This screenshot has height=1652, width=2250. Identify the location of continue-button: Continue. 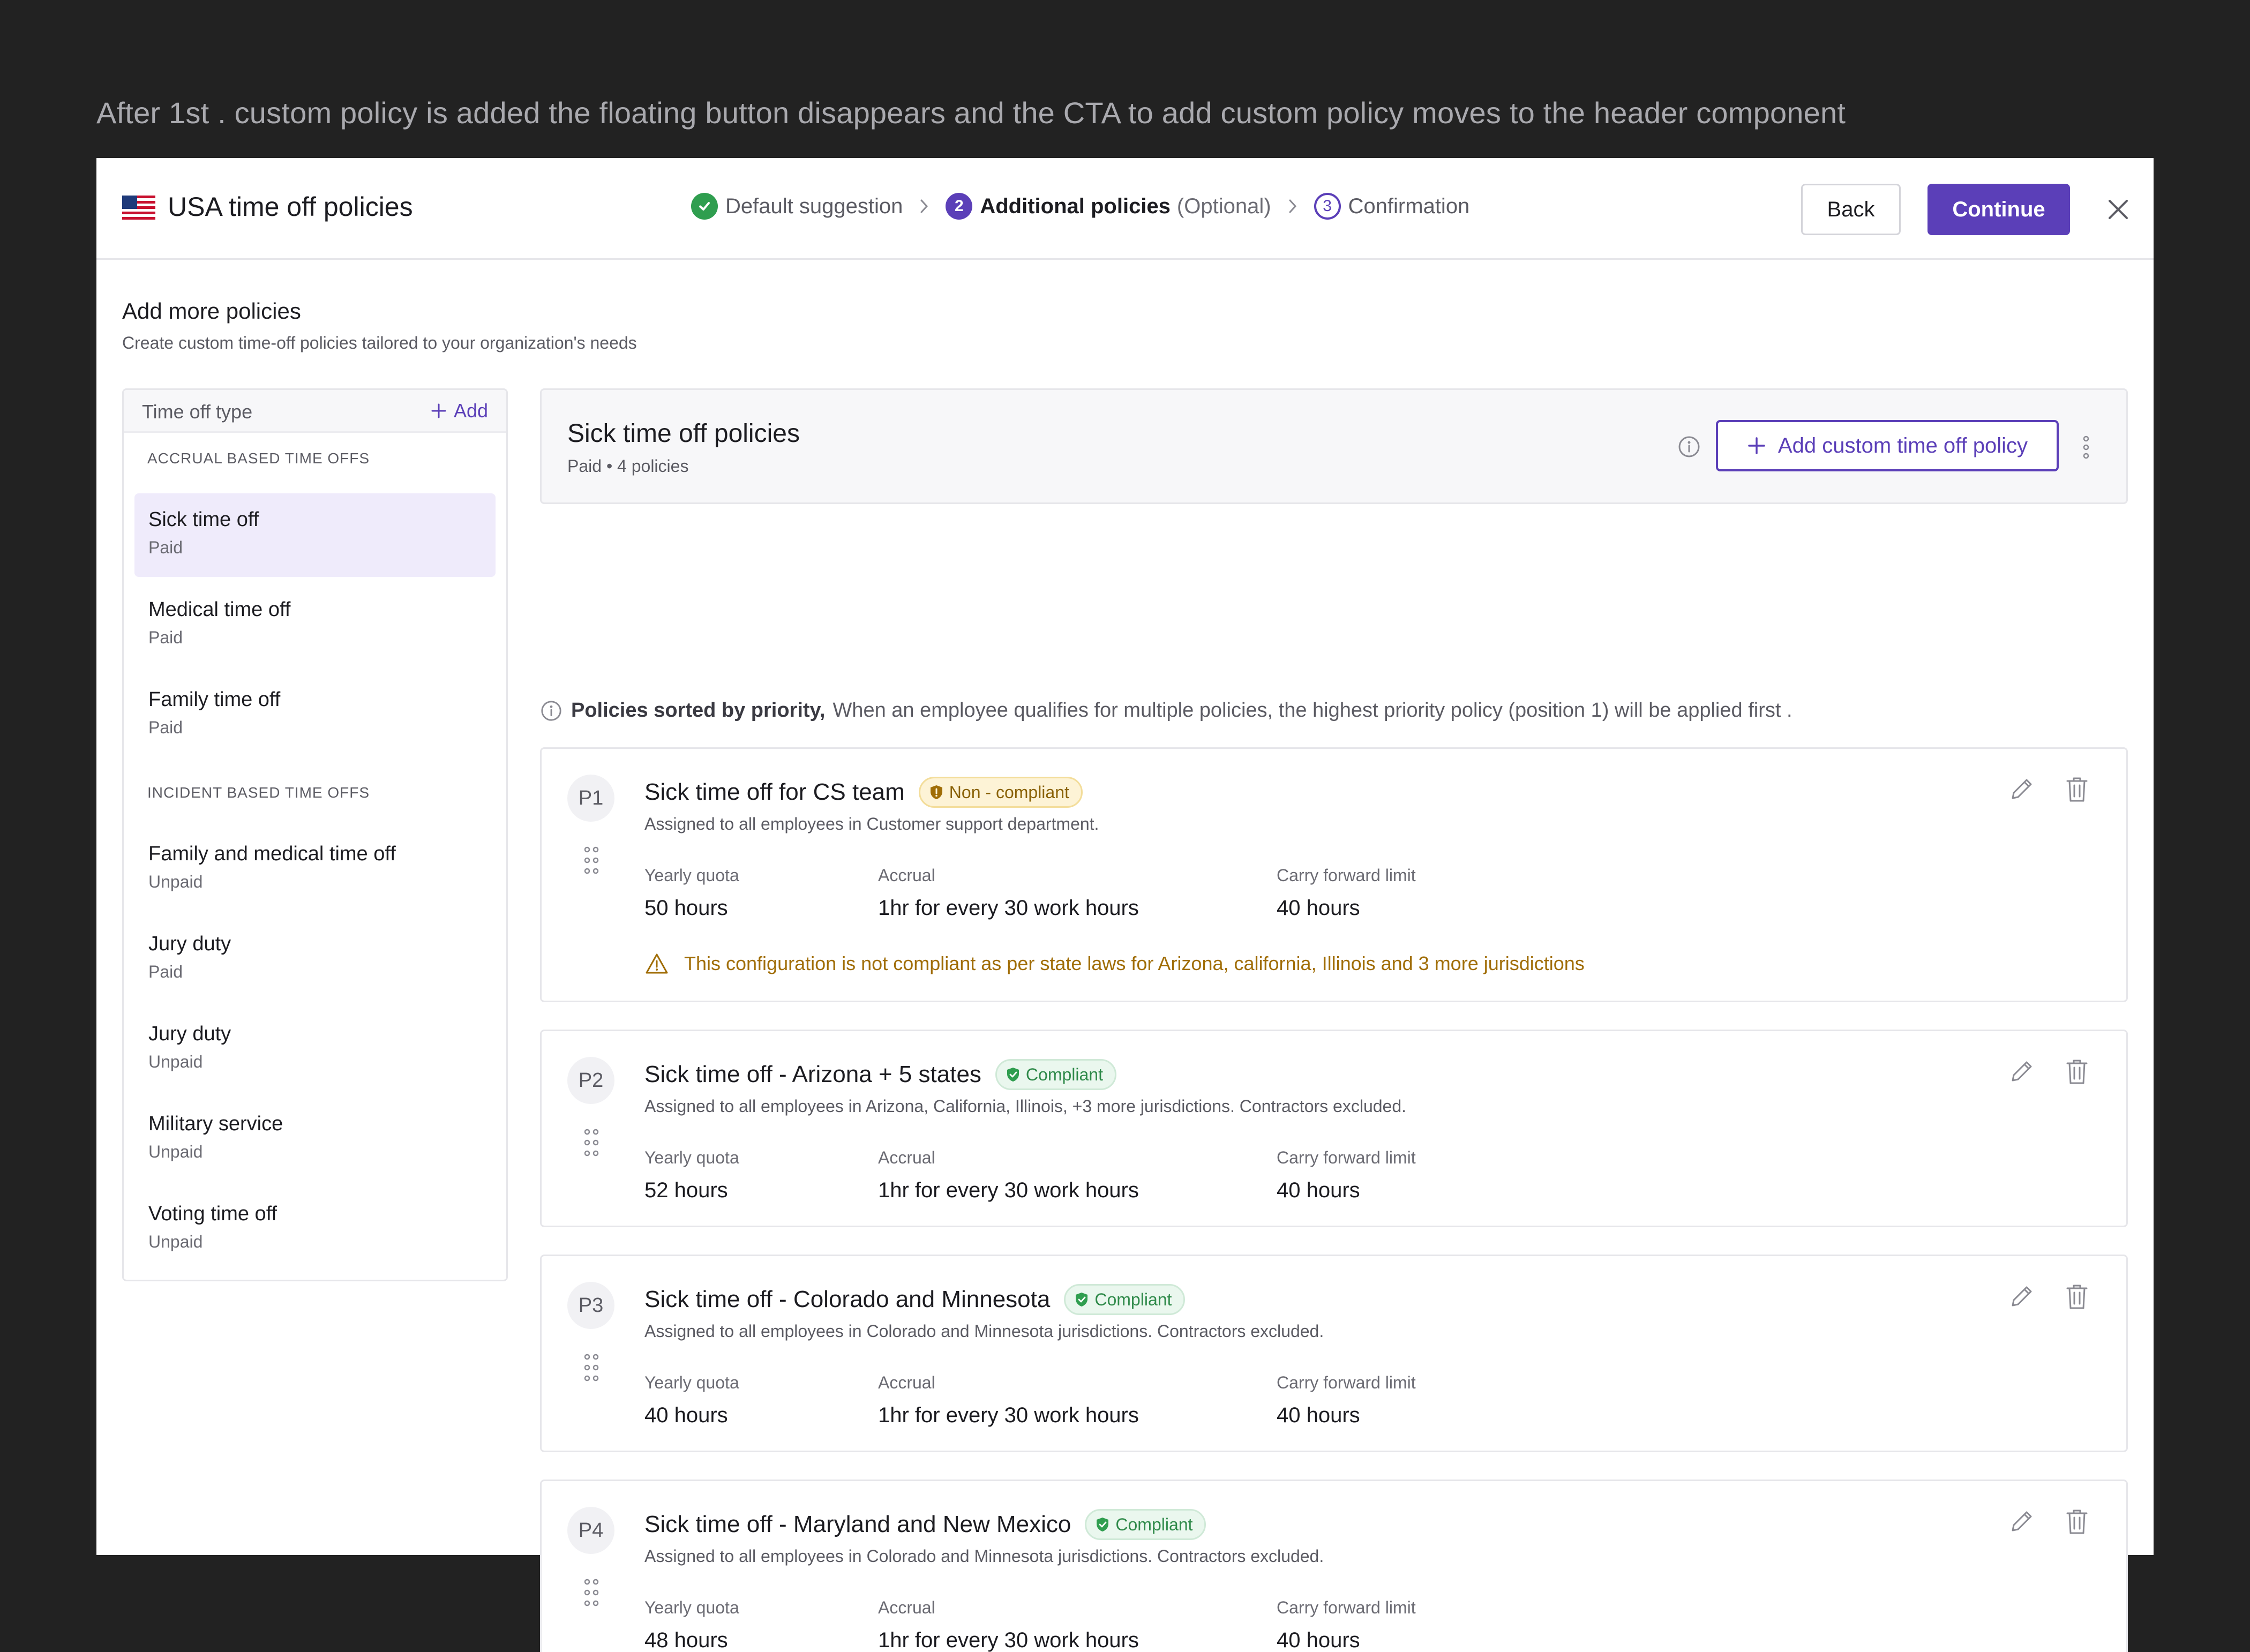
(1999, 209).